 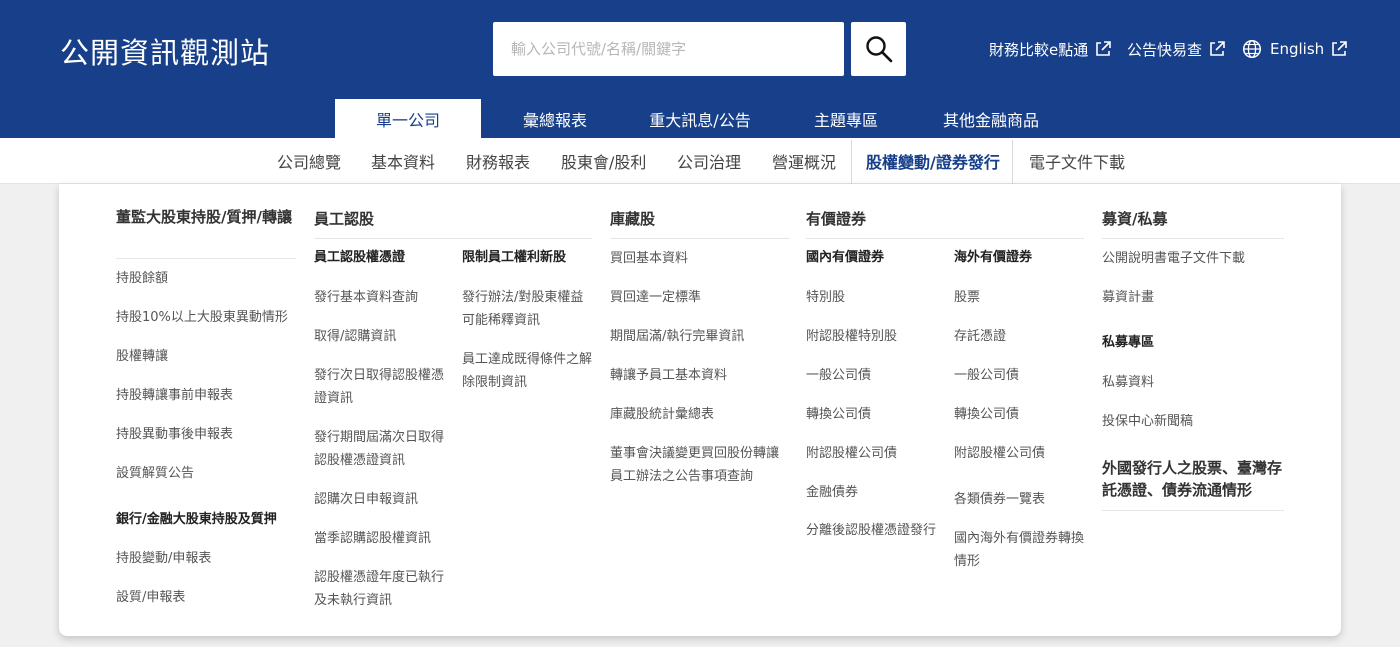 What do you see at coordinates (514, 257) in the screenshot?
I see `col2-right-title: 限制員工權利新股` at bounding box center [514, 257].